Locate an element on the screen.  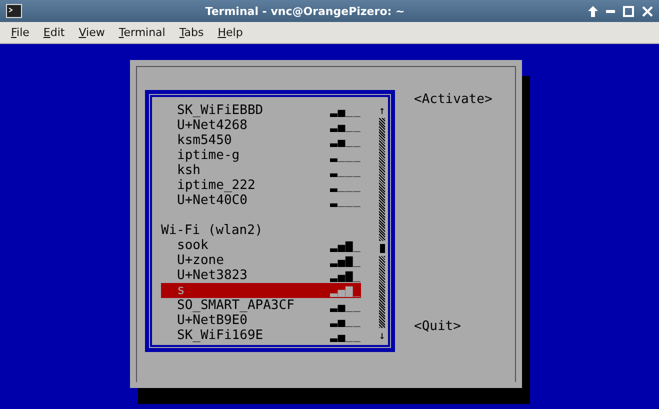
menu-item: Tabs is located at coordinates (191, 32).